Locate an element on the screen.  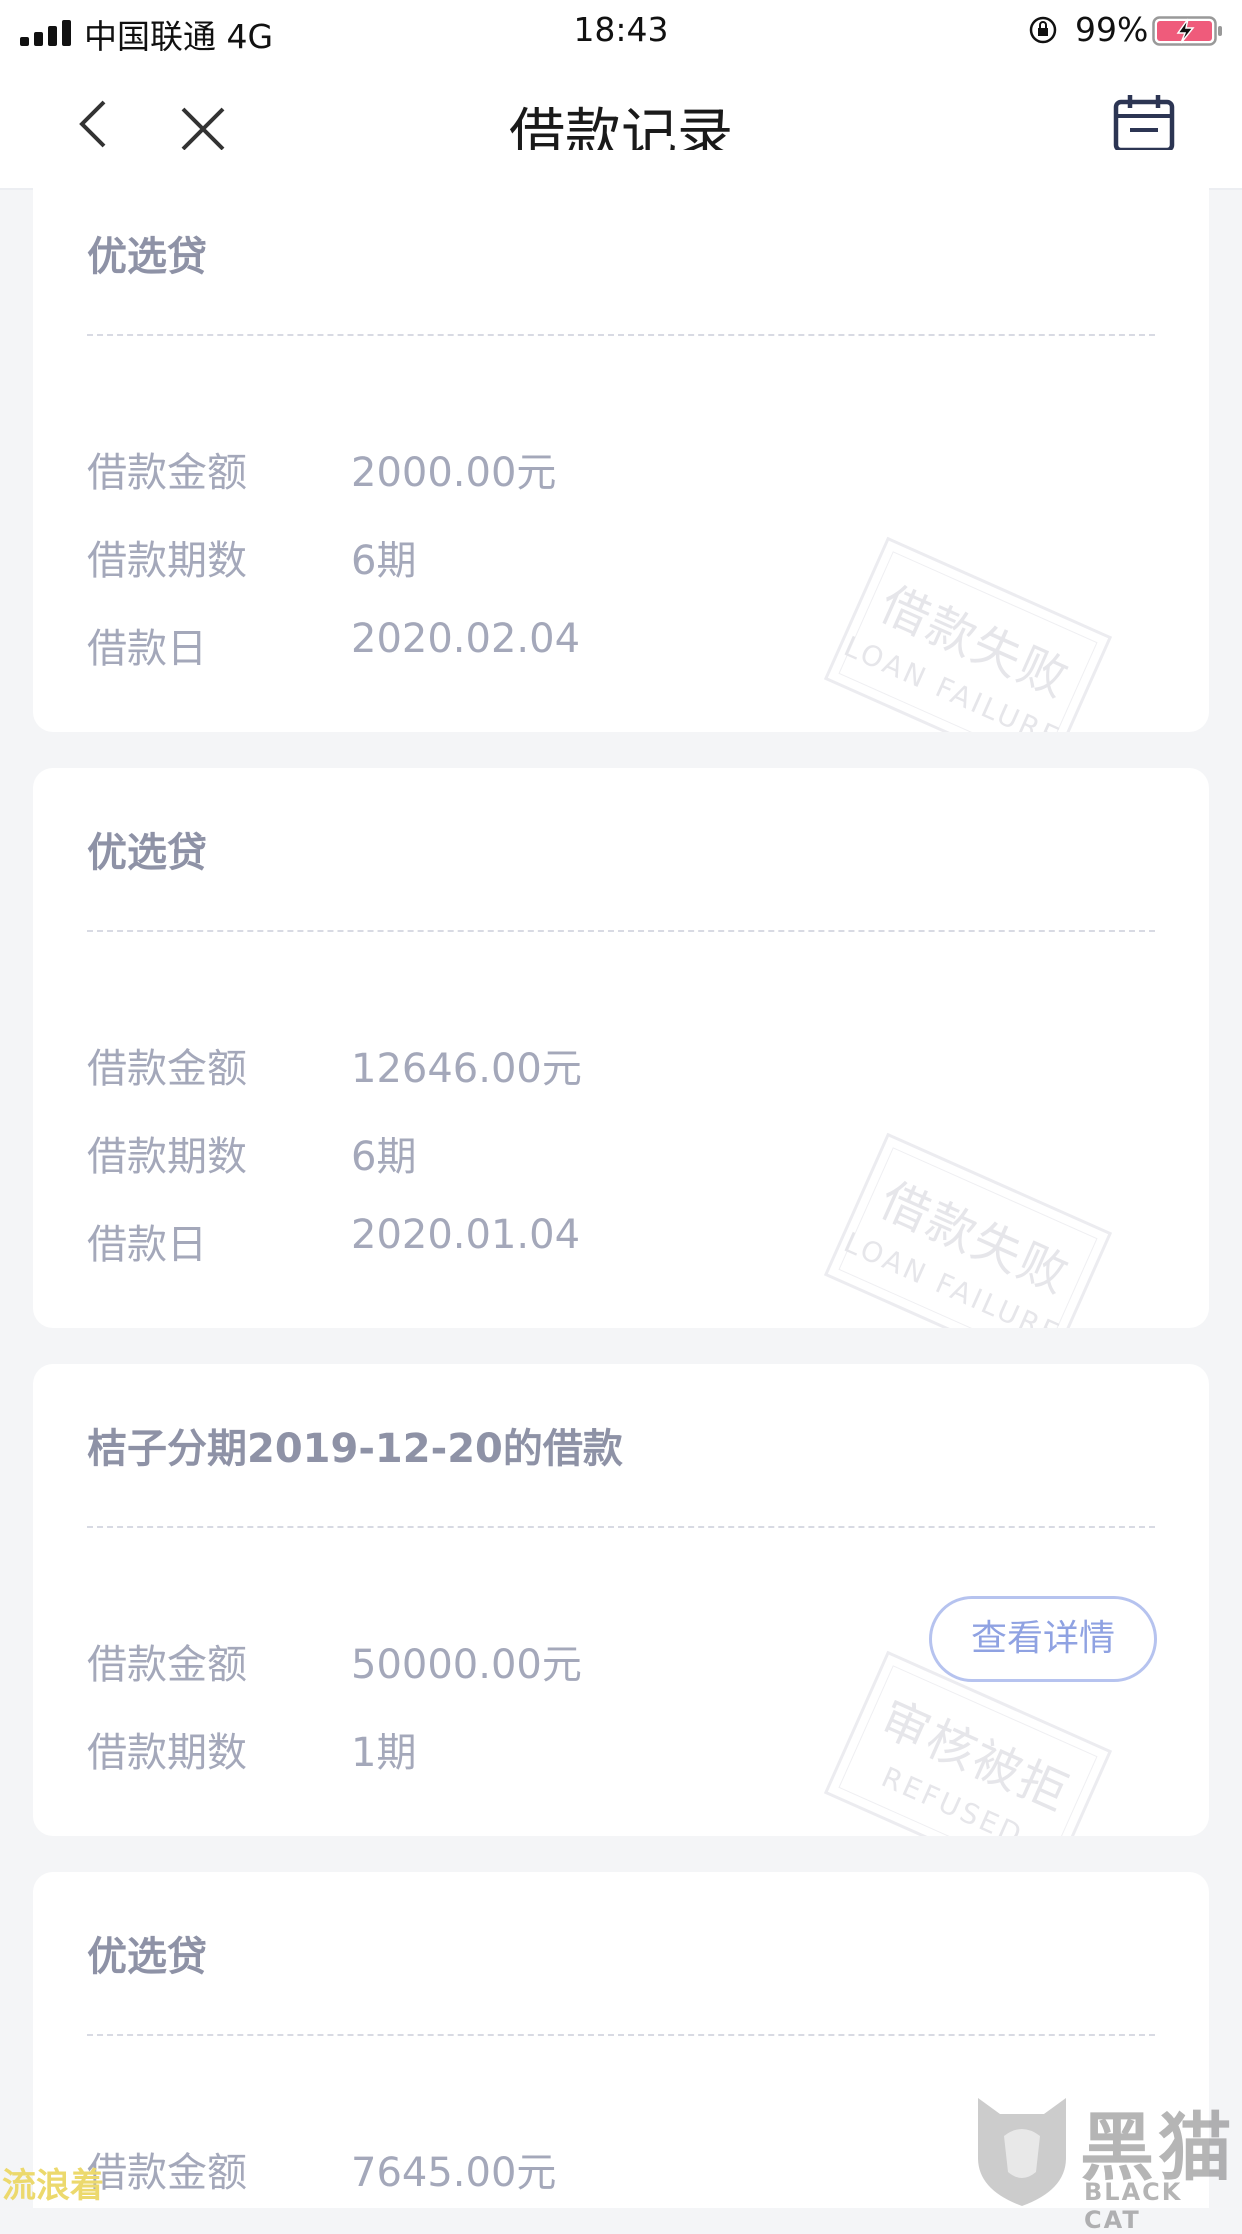
view-details-button: 查看详情 is located at coordinates (1043, 1639).